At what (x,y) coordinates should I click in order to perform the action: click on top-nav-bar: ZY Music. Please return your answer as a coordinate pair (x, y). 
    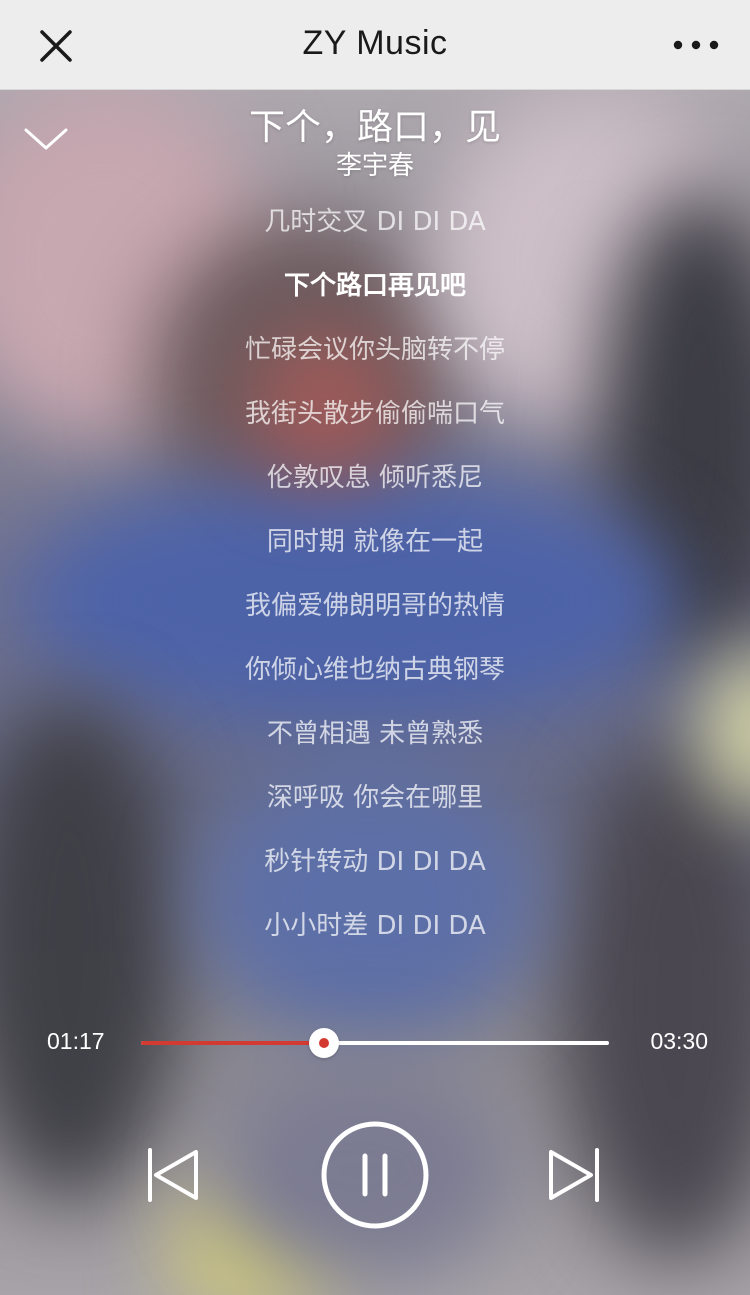
    Looking at the image, I should click on (375, 45).